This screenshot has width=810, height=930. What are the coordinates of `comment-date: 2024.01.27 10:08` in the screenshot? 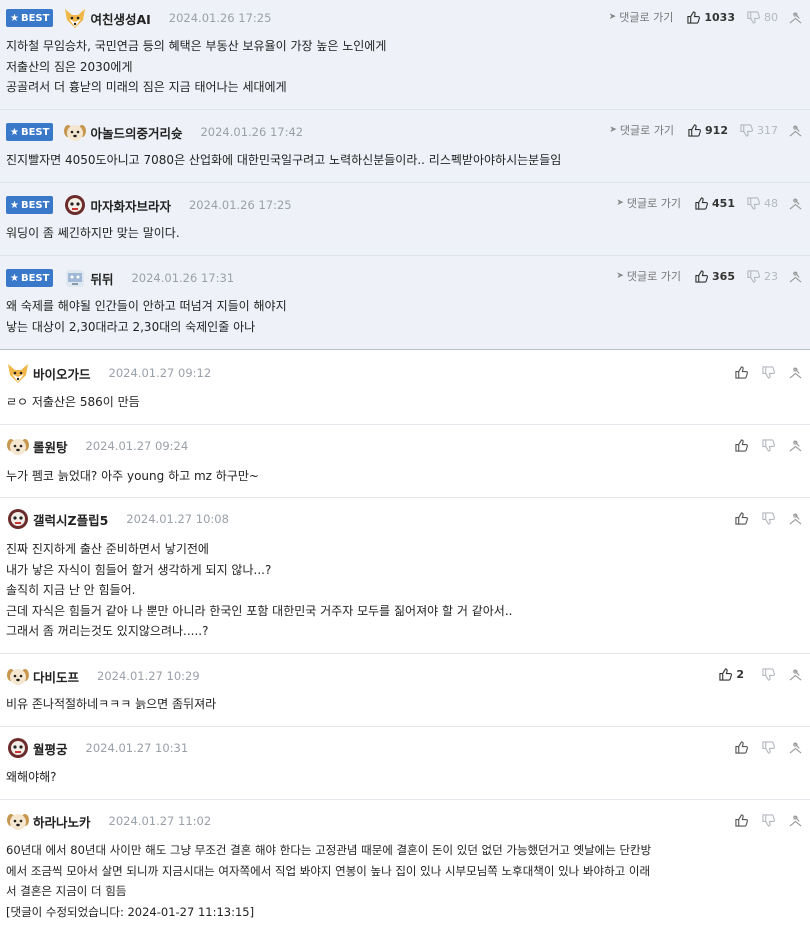 It's located at (177, 519).